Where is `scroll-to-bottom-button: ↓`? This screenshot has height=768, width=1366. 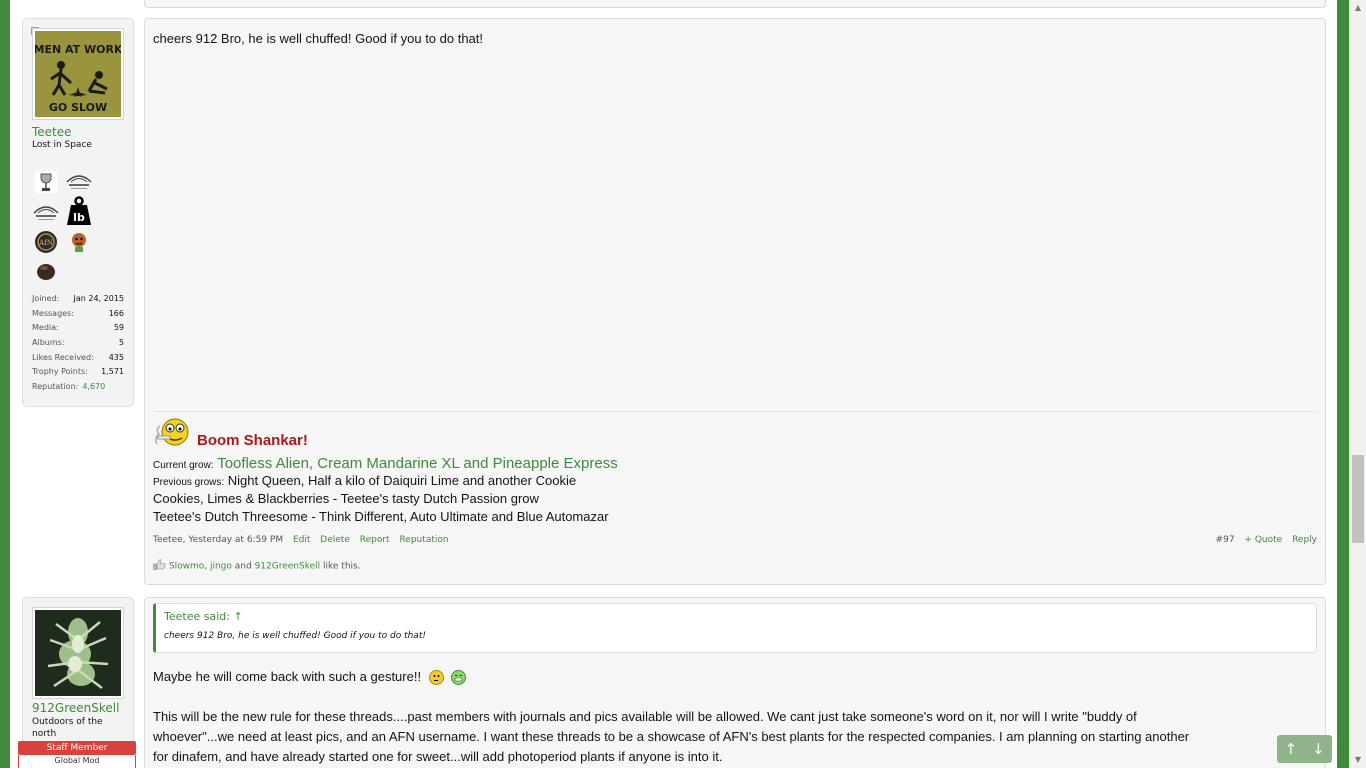 scroll-to-bottom-button: ↓ is located at coordinates (1318, 749).